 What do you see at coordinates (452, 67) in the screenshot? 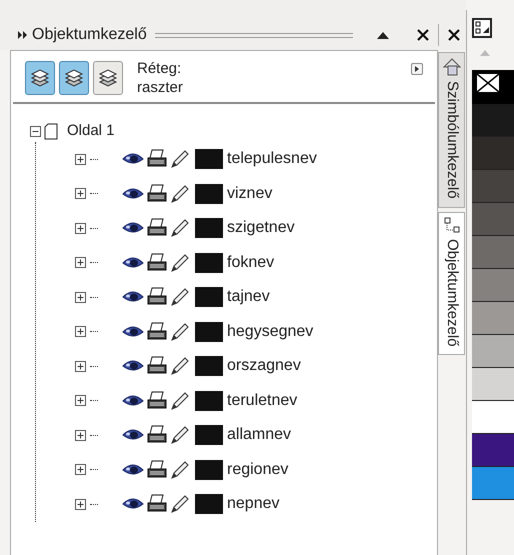
I see `shapes-icon` at bounding box center [452, 67].